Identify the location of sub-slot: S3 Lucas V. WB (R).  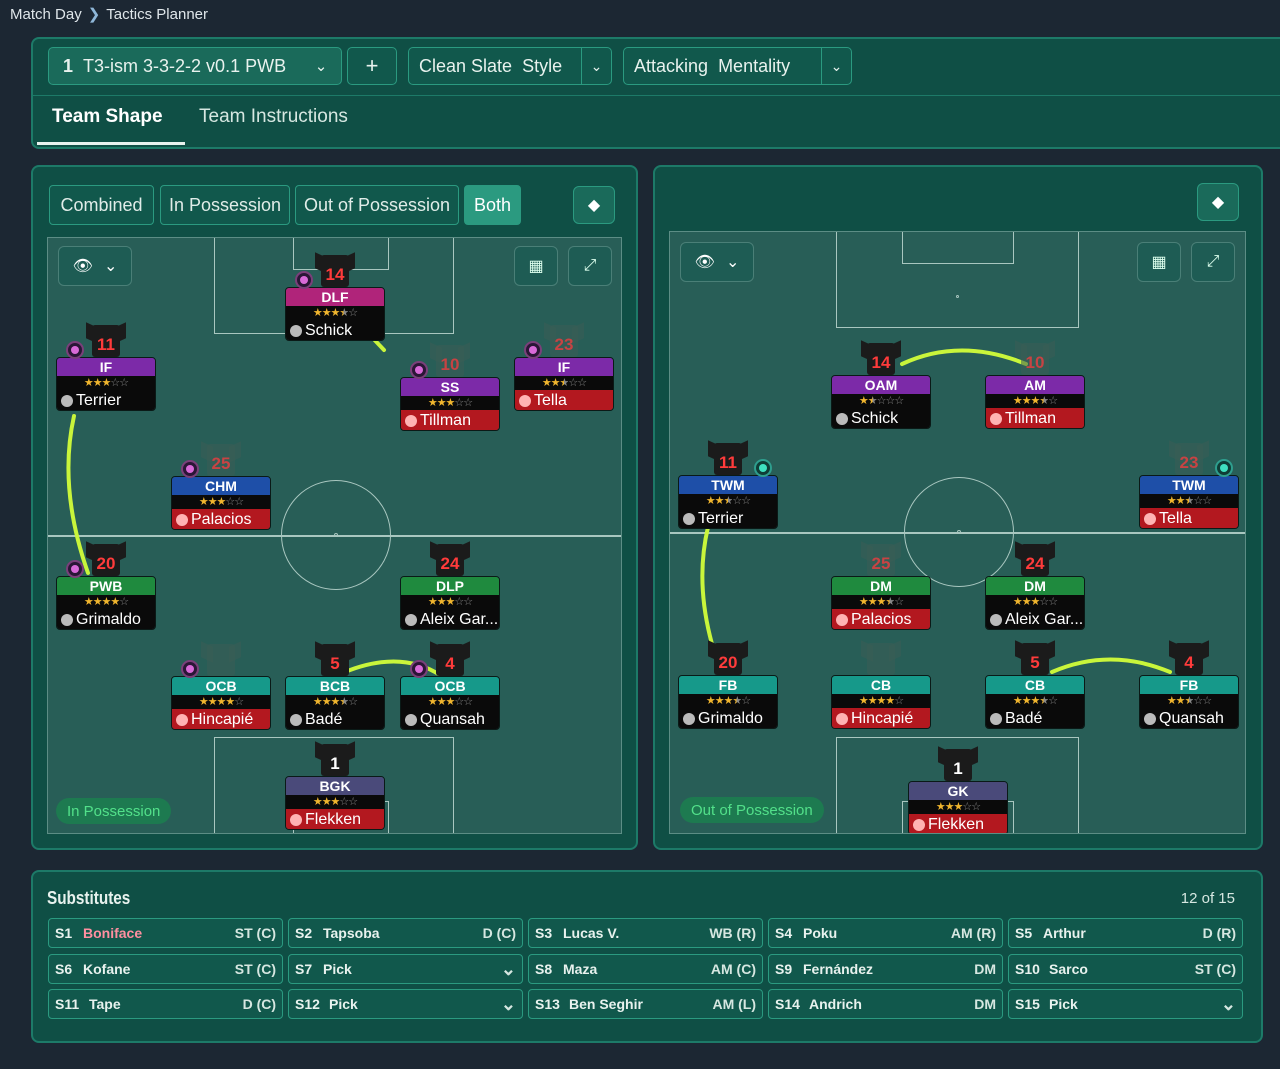
(645, 933).